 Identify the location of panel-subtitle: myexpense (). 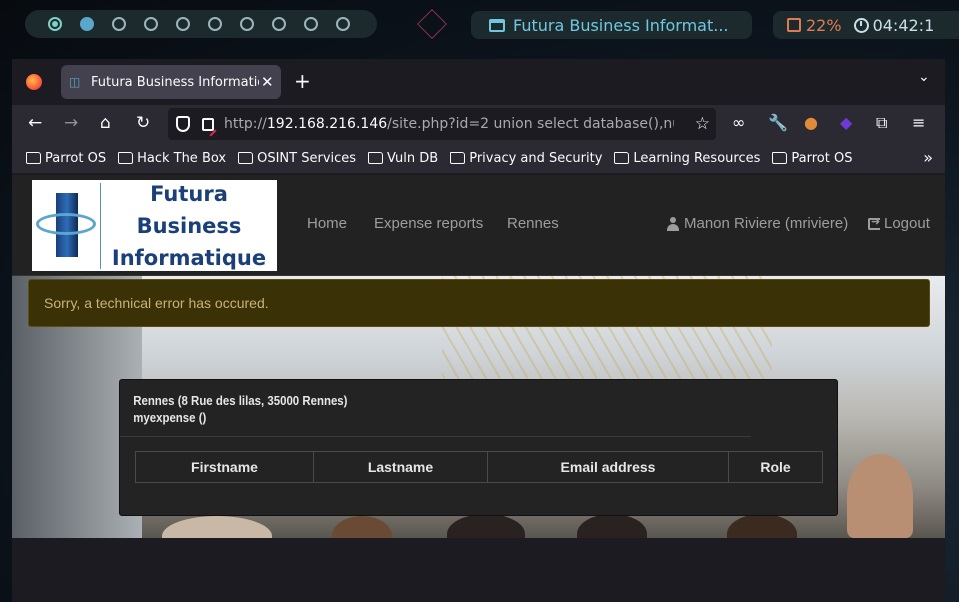
(170, 417).